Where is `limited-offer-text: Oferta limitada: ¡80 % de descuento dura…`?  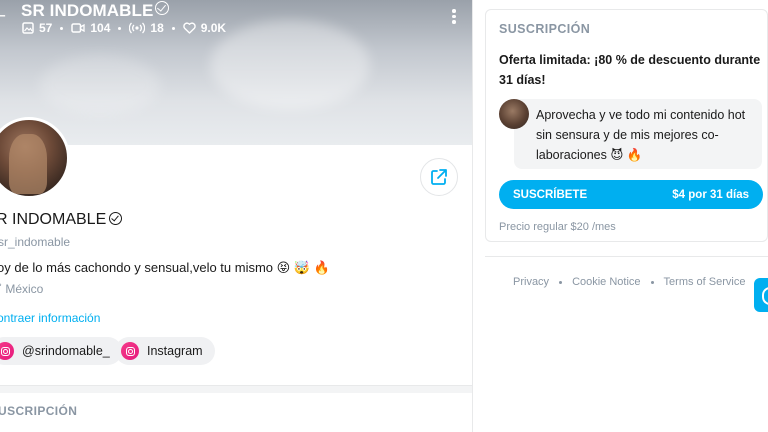
limited-offer-text: Oferta limitada: ¡80 % de descuento dura… is located at coordinates (630, 70).